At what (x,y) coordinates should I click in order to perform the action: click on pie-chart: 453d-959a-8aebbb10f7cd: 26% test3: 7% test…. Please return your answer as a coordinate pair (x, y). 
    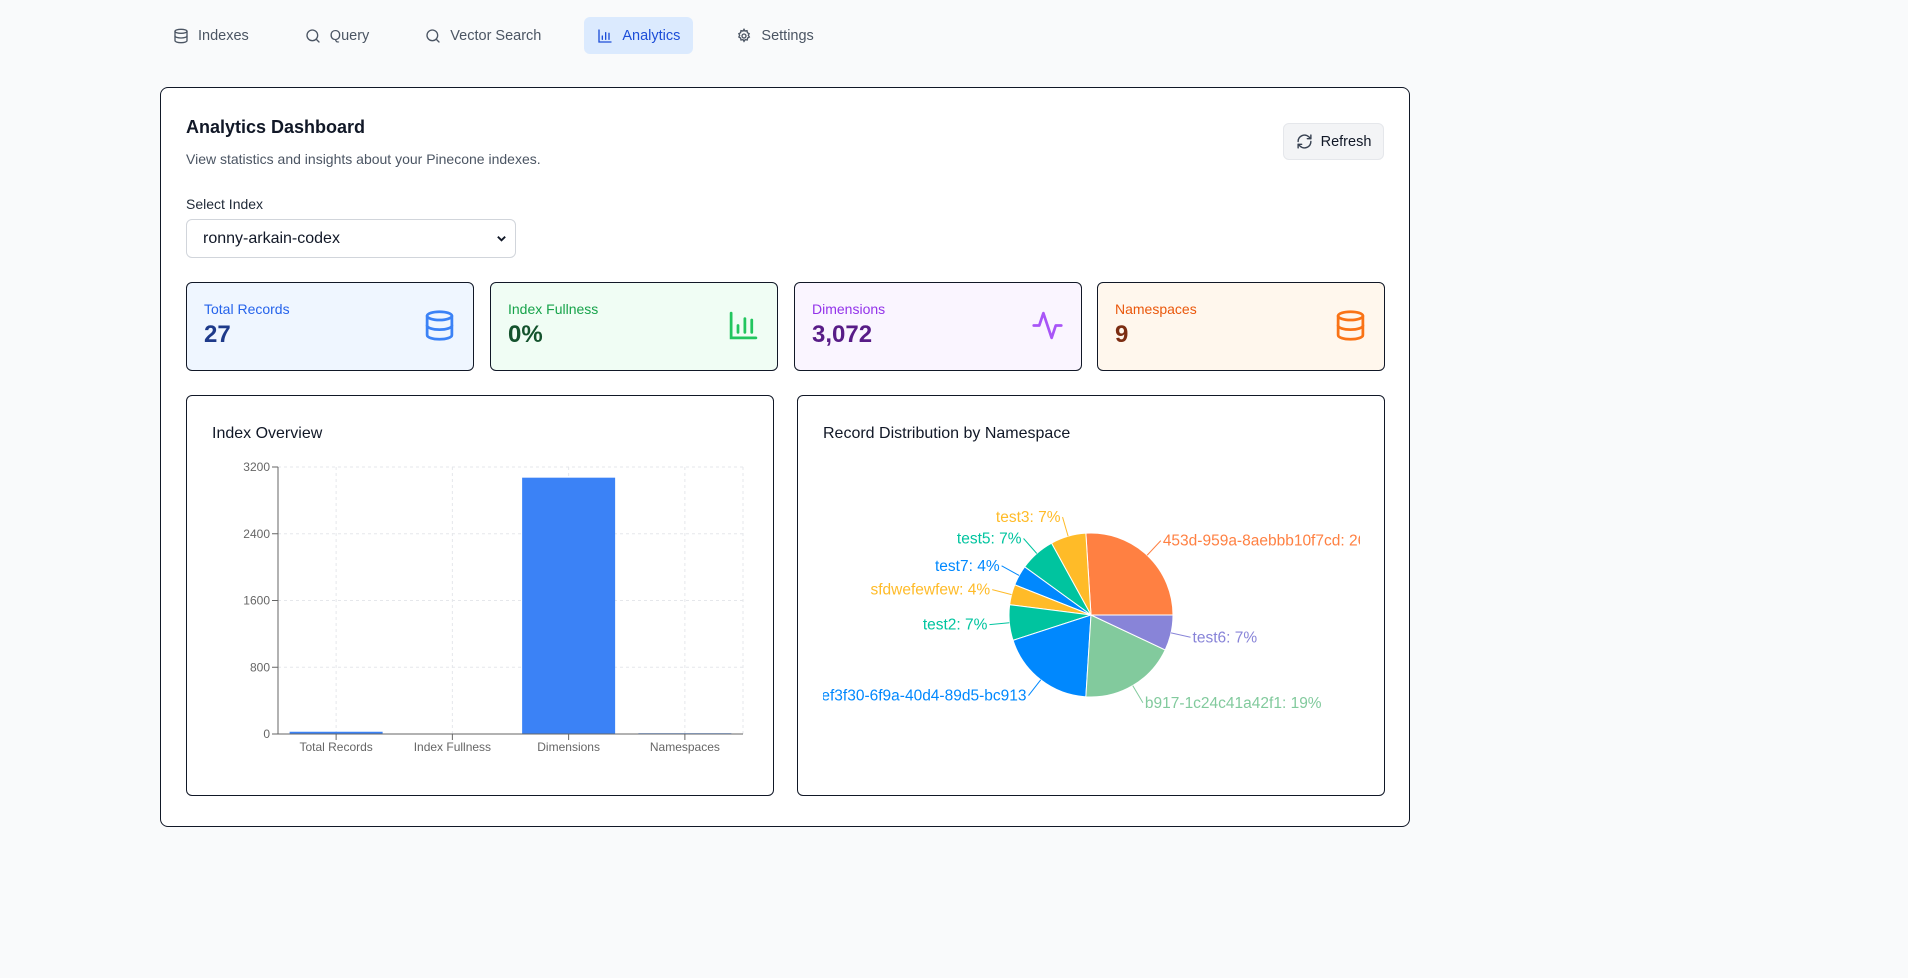
    Looking at the image, I should click on (1092, 610).